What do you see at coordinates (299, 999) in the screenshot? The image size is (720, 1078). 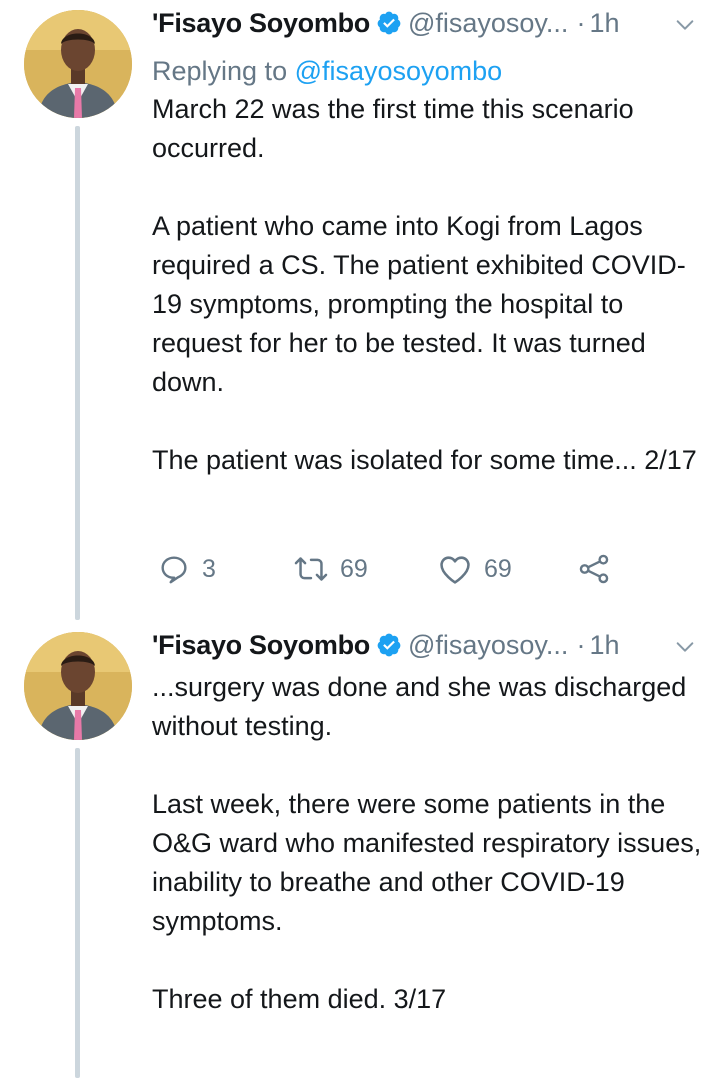 I see `tweet-paragraph: Three of them died. 3/17` at bounding box center [299, 999].